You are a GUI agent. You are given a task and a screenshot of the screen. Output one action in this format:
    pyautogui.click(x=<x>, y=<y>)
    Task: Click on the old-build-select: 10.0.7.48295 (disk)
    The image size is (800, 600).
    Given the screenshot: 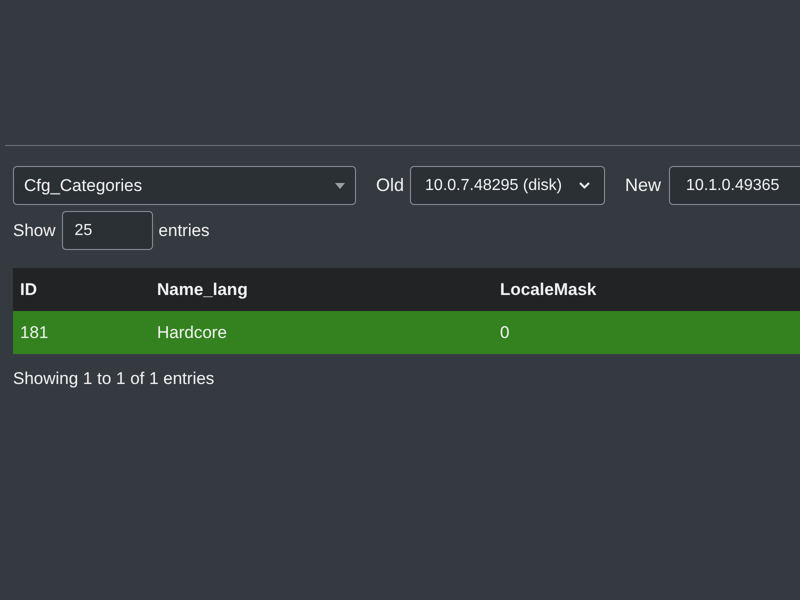 What is the action you would take?
    pyautogui.click(x=508, y=185)
    